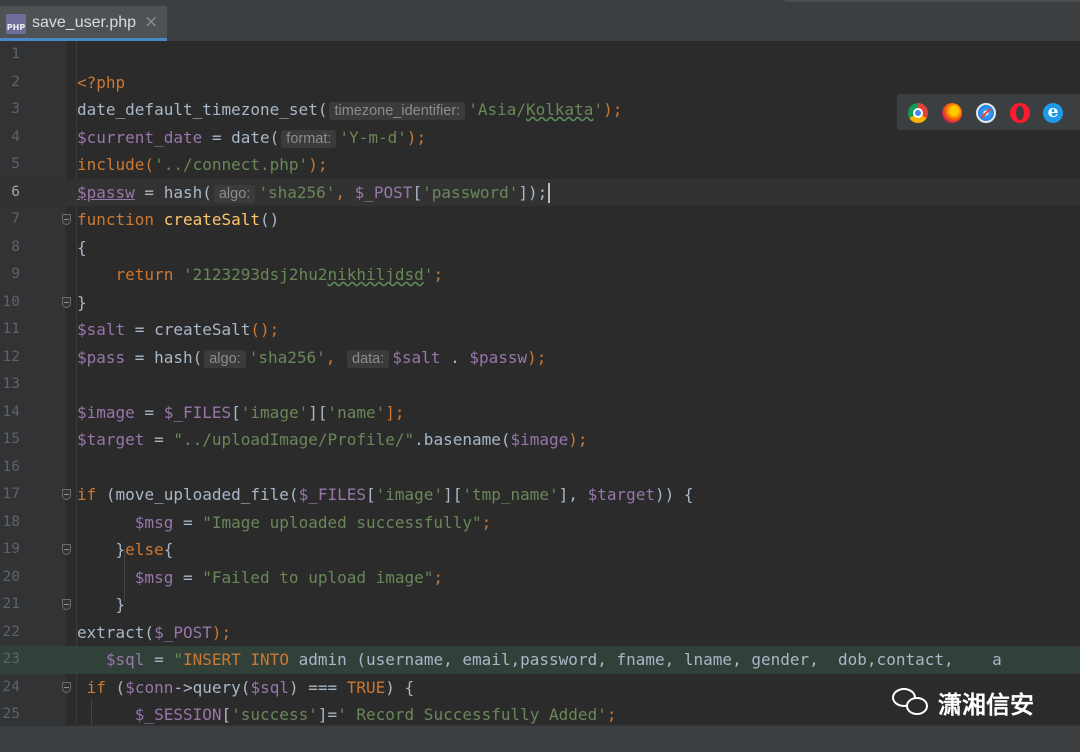 Image resolution: width=1080 pixels, height=752 pixels. Describe the element at coordinates (149, 687) in the screenshot. I see `variable-token: $conn` at that location.